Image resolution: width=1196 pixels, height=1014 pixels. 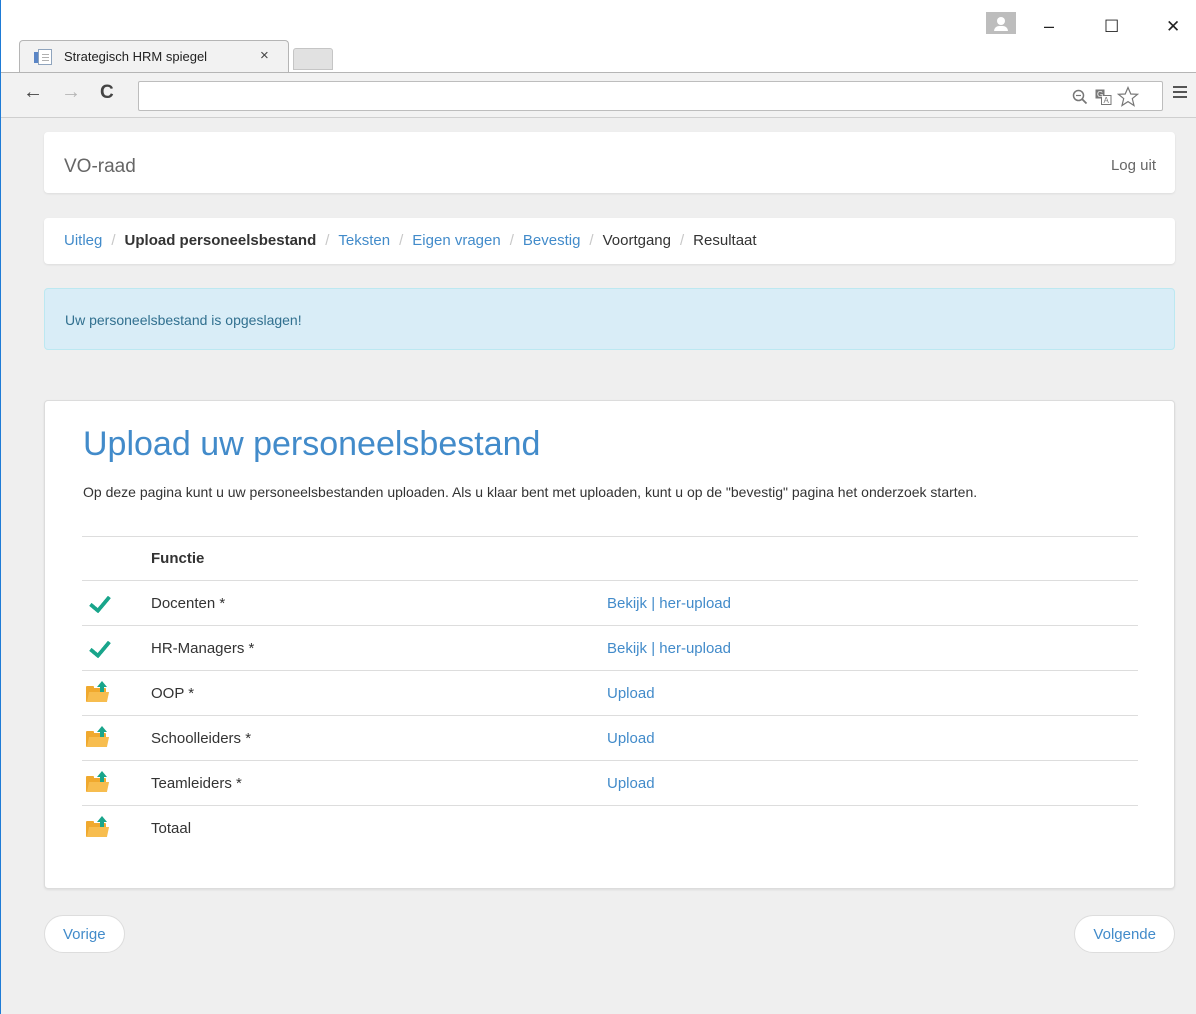 I want to click on row-function: Totaal, so click(x=379, y=828).